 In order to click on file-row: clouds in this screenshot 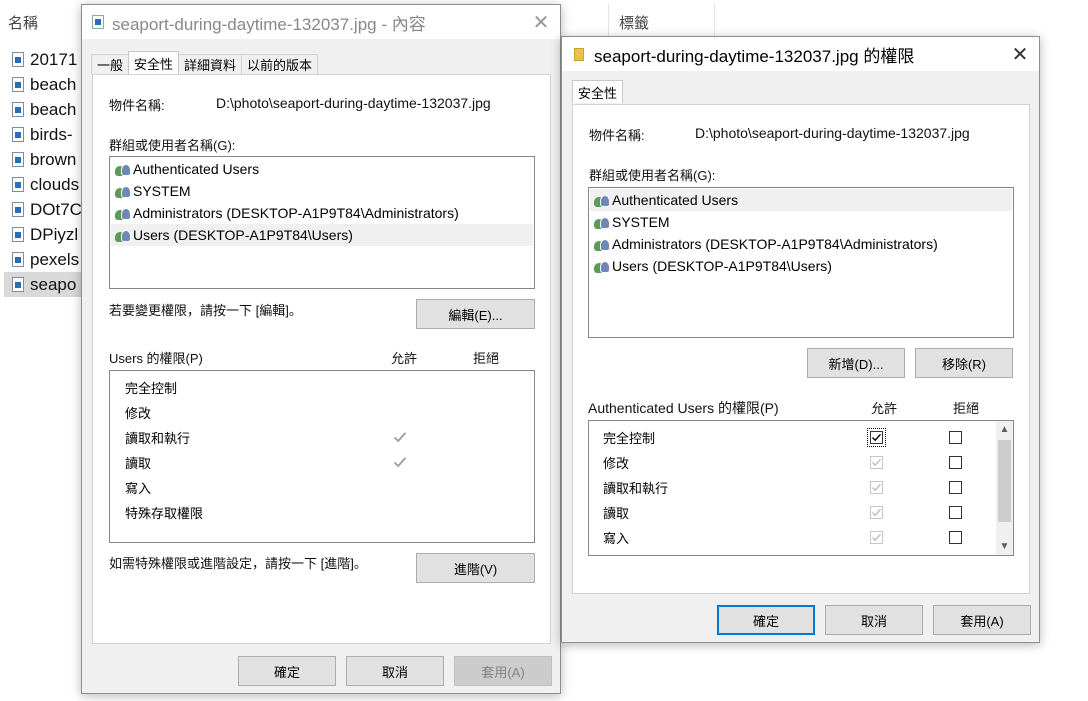, I will do `click(44, 184)`.